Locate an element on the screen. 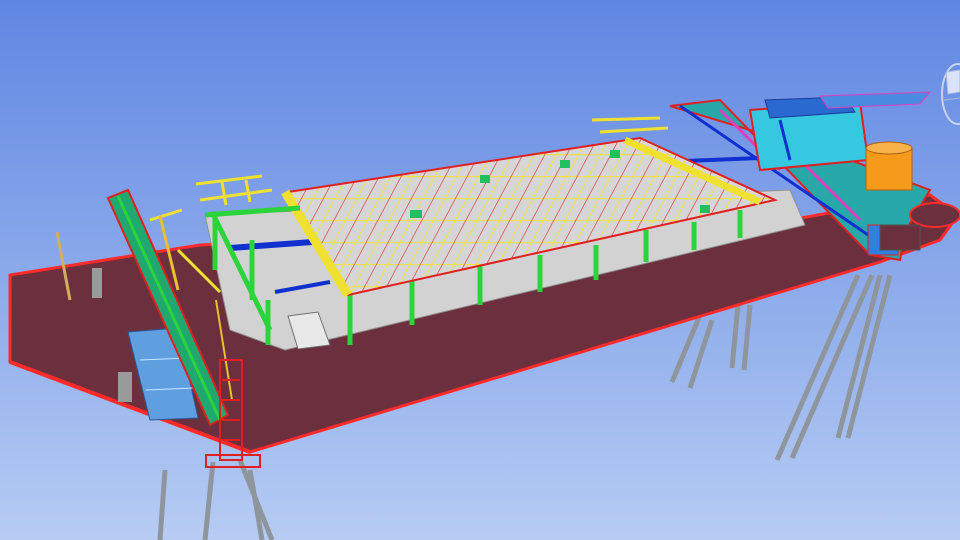 This screenshot has height=540, width=960. right-deck-item is located at coordinates (900, 237).